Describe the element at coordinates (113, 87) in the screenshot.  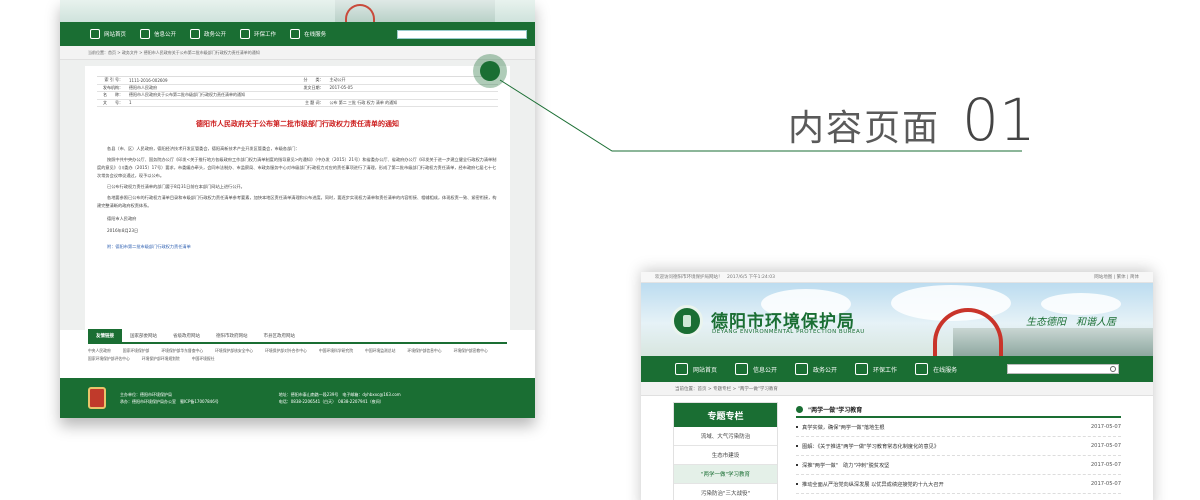
I see `meta-key: 发布机构：` at that location.